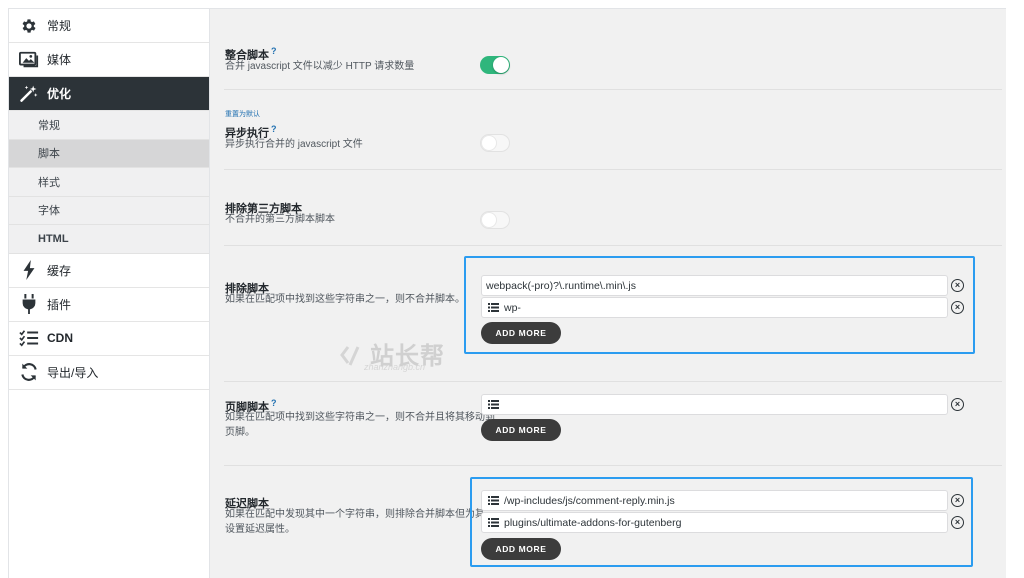  Describe the element at coordinates (109, 373) in the screenshot. I see `sidebar-item-export-import: 导出/导入` at that location.